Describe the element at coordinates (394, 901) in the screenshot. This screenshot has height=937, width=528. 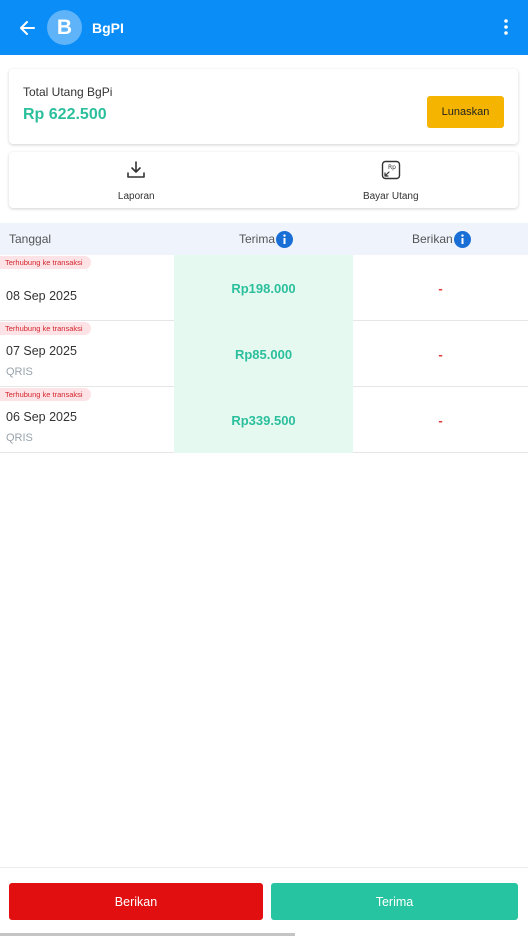
I see `receive-button: Terima` at that location.